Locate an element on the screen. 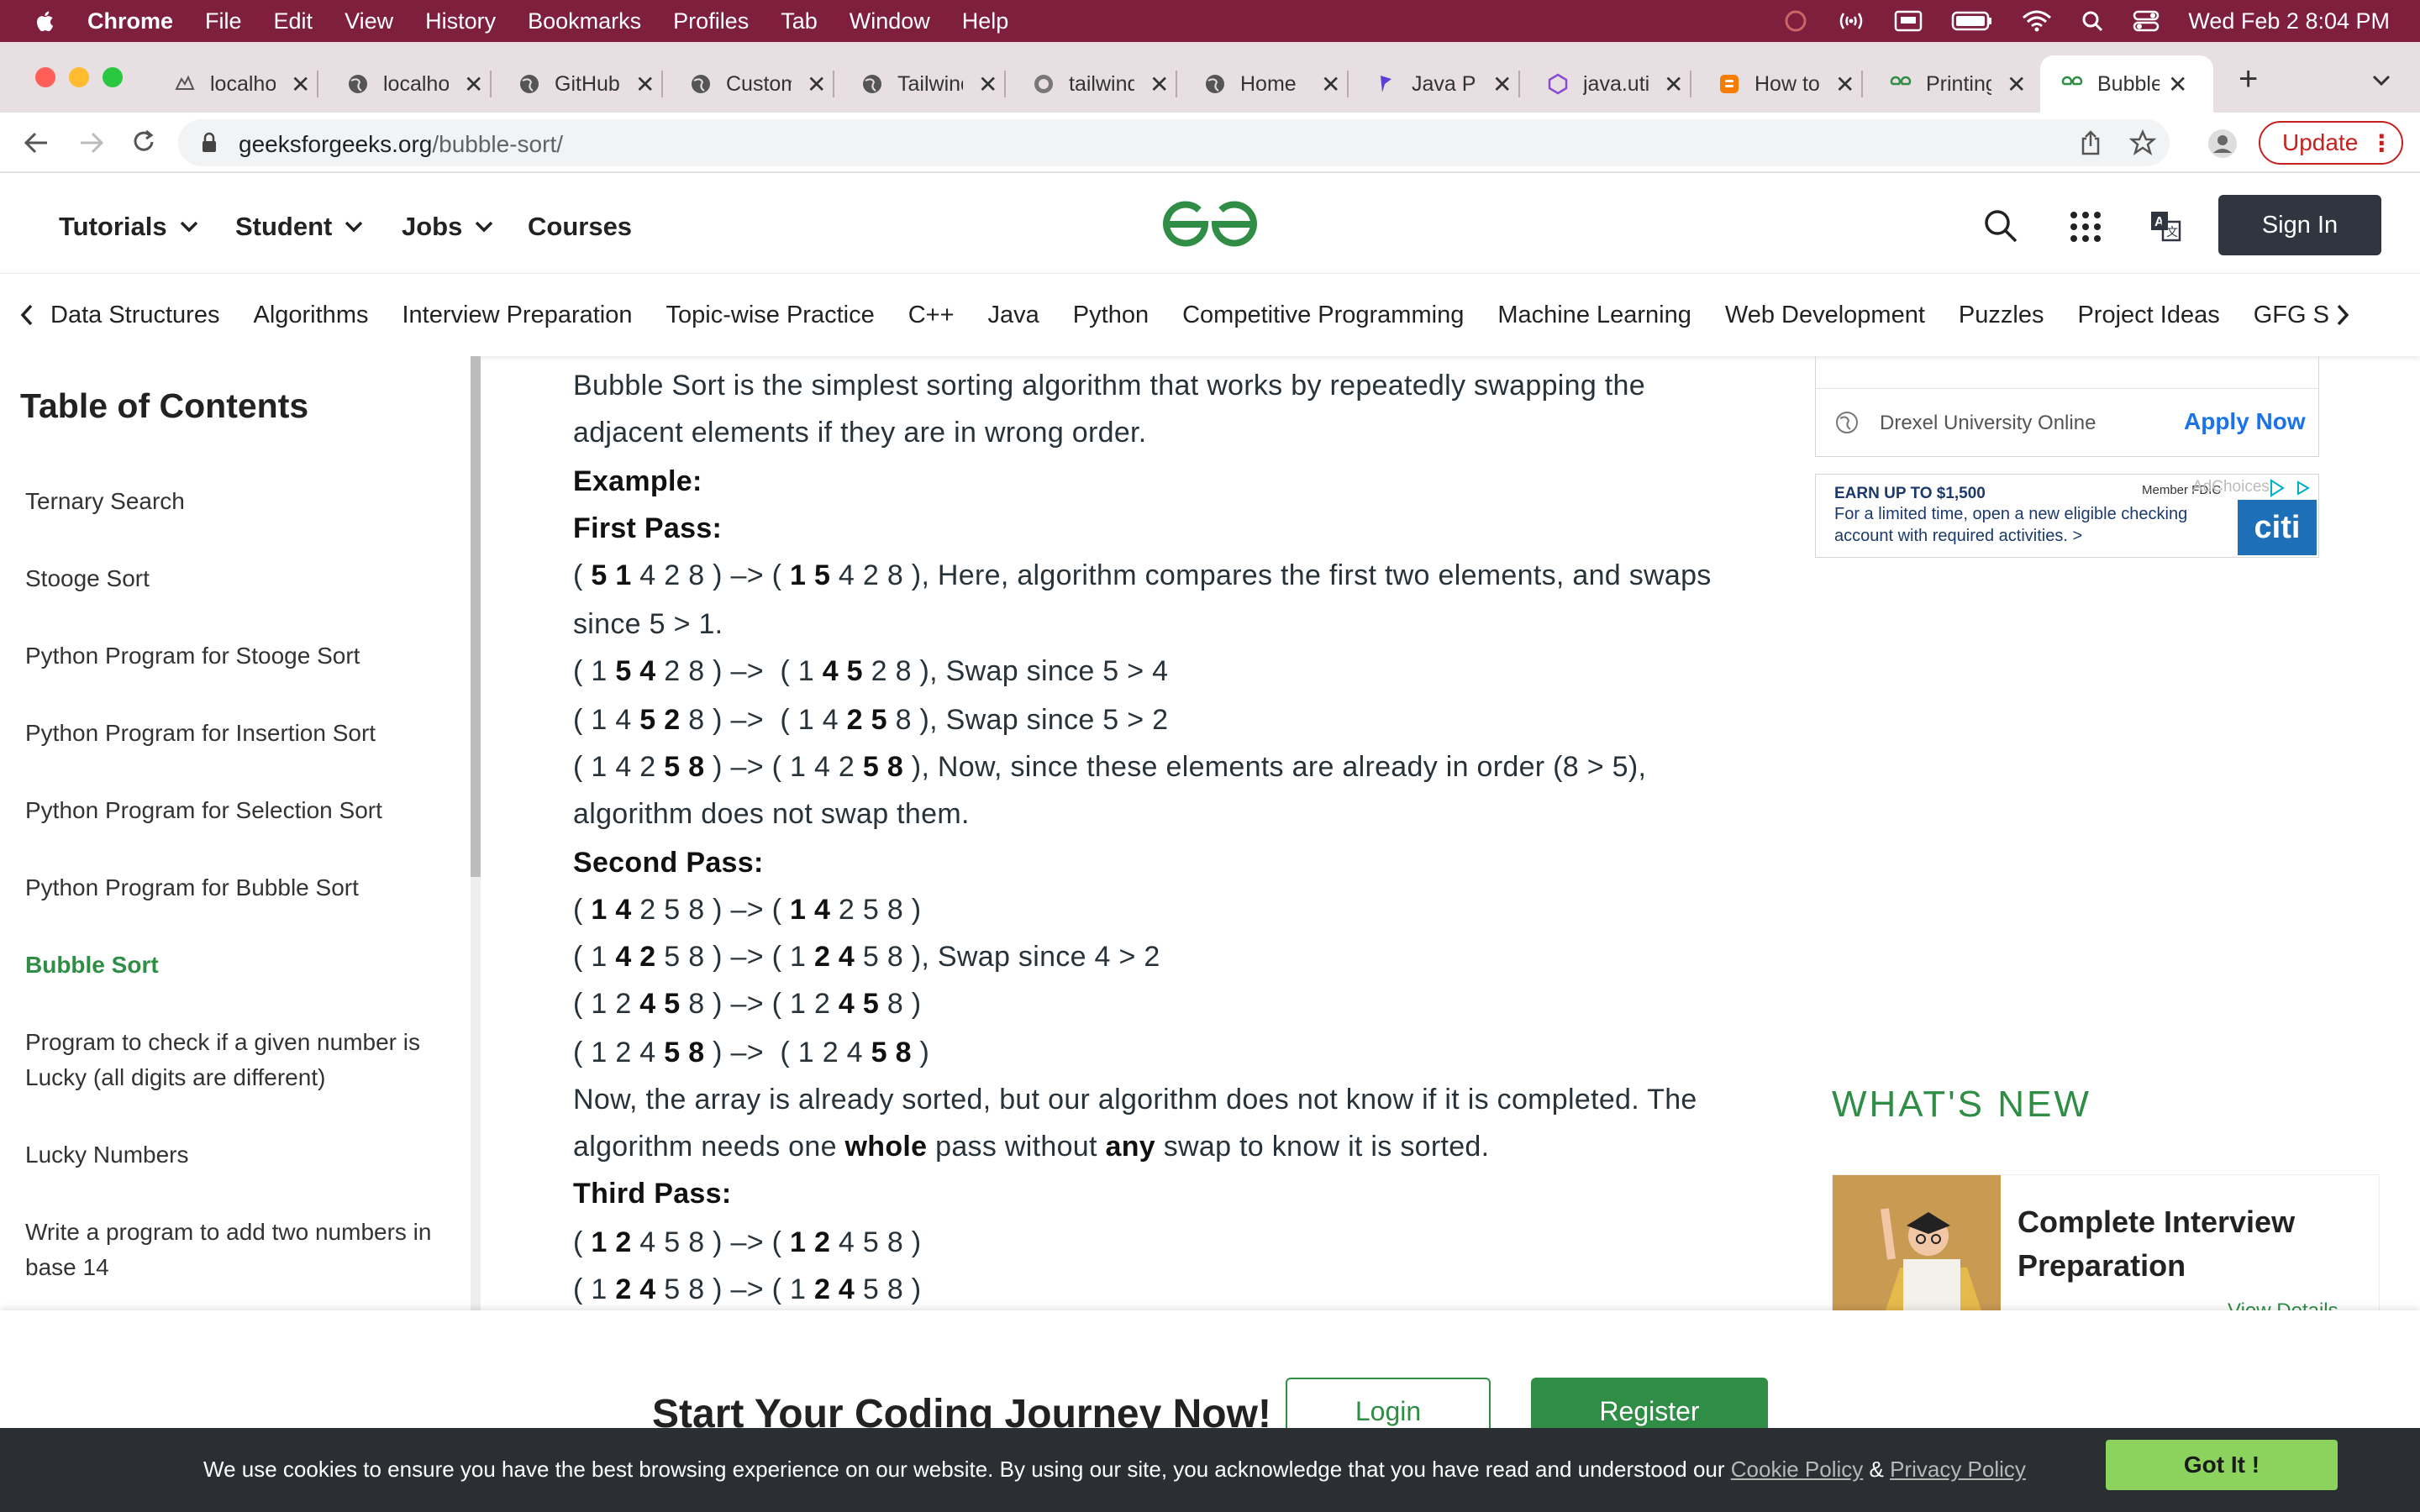 The width and height of the screenshot is (2420, 1512). cookie-accept-button: Got It ! is located at coordinates (2222, 1465).